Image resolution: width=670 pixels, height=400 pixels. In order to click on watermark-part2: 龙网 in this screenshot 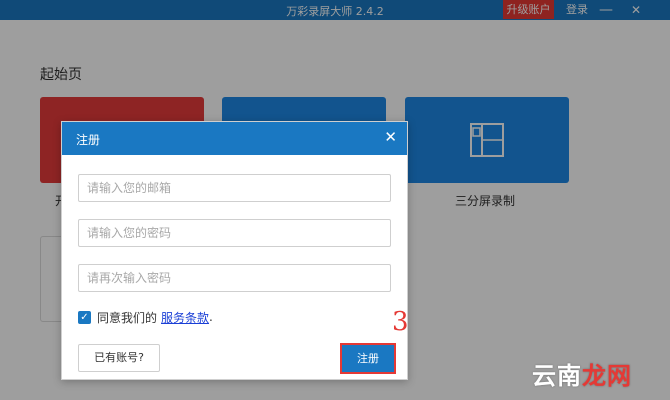, I will do `click(607, 376)`.